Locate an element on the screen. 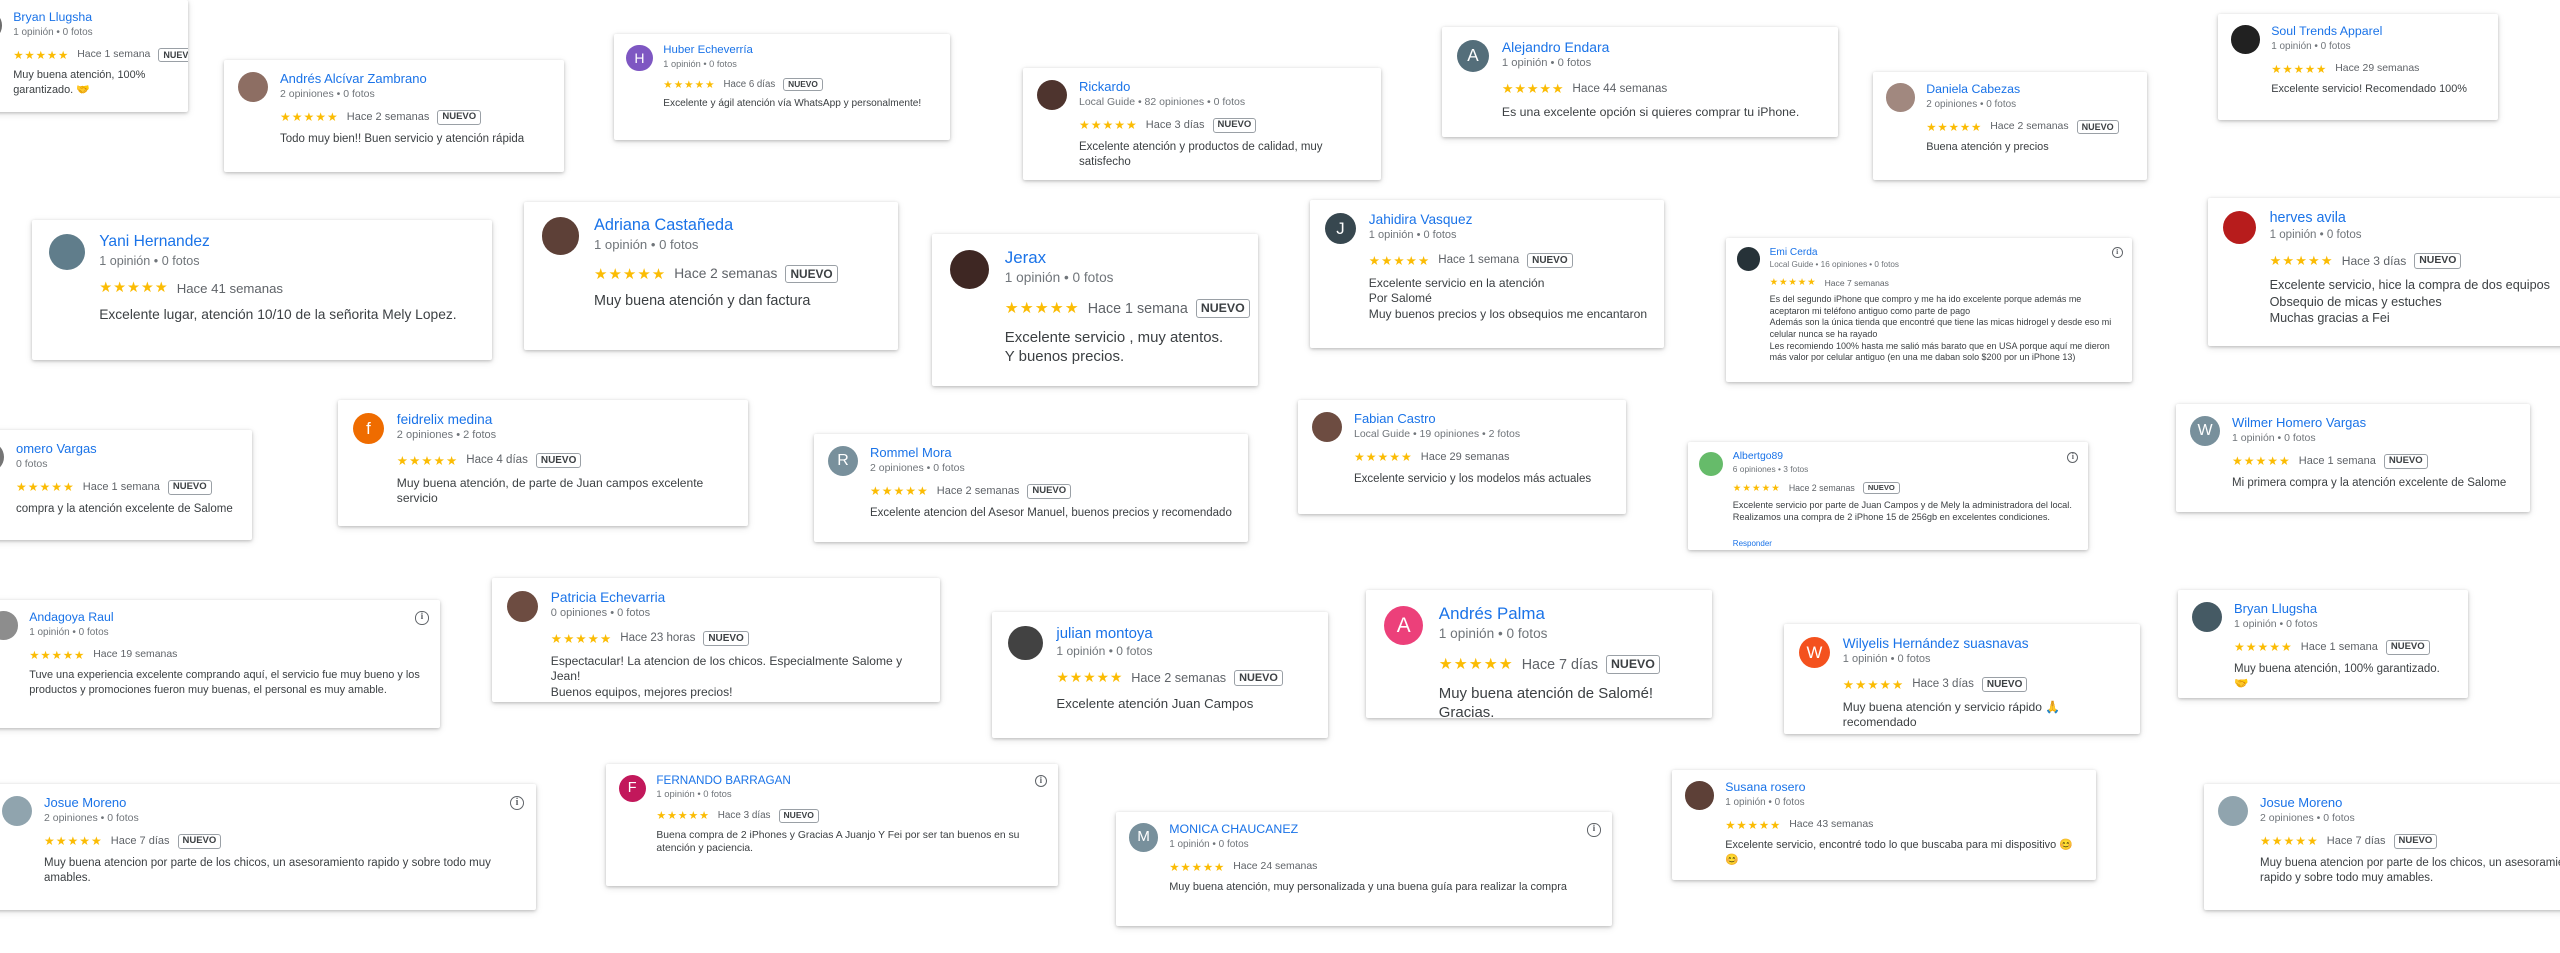 This screenshot has width=2560, height=953. reviewer-name: Daniela Cabezas is located at coordinates (1973, 89).